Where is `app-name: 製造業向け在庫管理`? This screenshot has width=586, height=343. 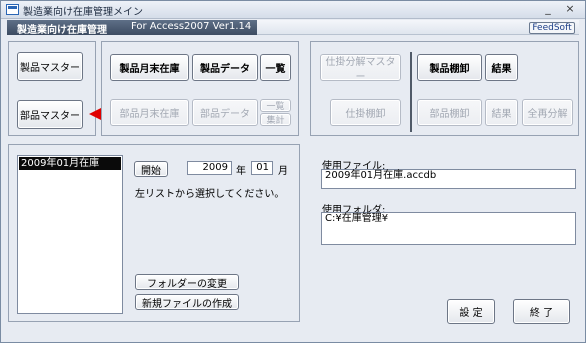 app-name: 製造業向け在庫管理 is located at coordinates (62, 30).